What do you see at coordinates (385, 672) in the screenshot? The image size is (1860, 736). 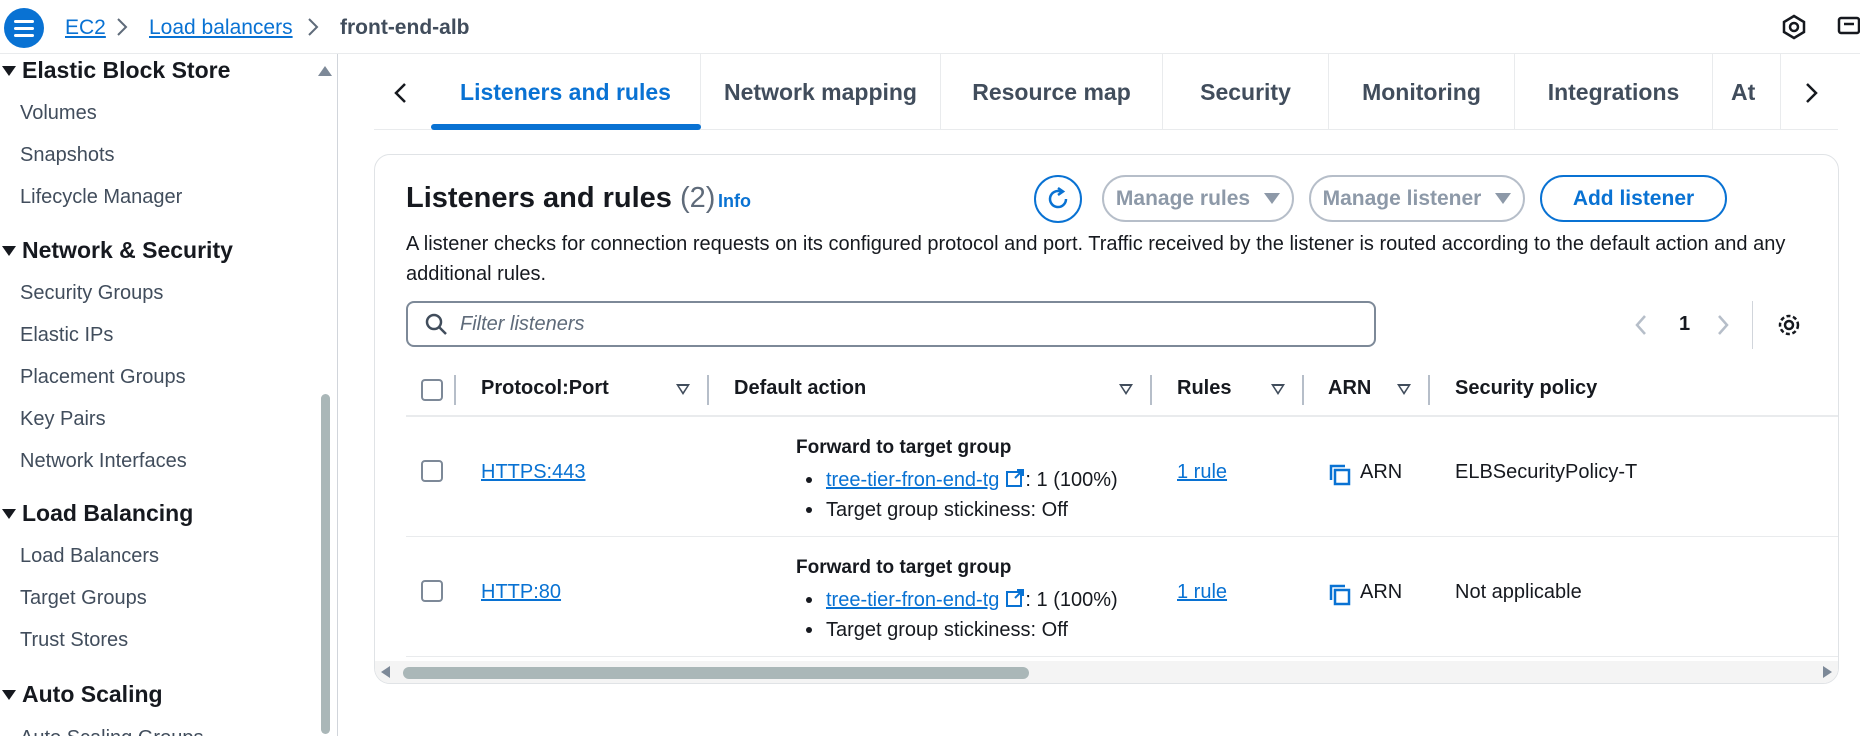 I see `scroll-left-icon` at bounding box center [385, 672].